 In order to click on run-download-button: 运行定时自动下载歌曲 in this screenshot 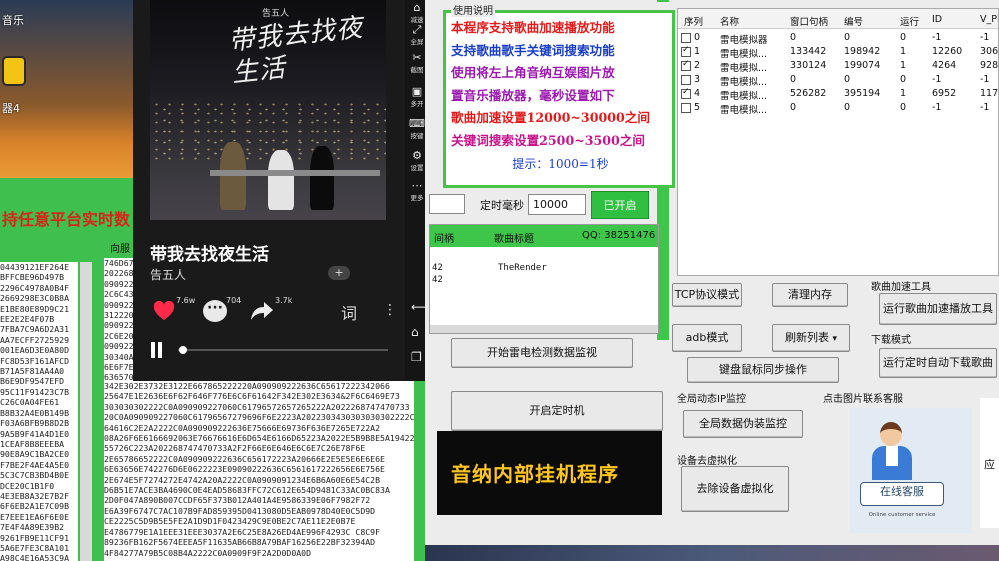, I will do `click(938, 363)`.